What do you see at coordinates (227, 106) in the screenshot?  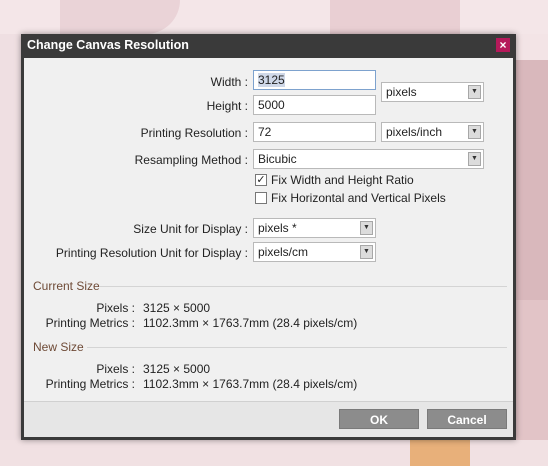 I see `height-label: Height :` at bounding box center [227, 106].